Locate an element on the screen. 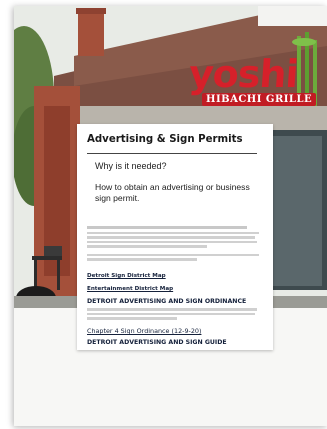 The width and height of the screenshot is (327, 429). question-heading: Why is it needed? is located at coordinates (131, 166).